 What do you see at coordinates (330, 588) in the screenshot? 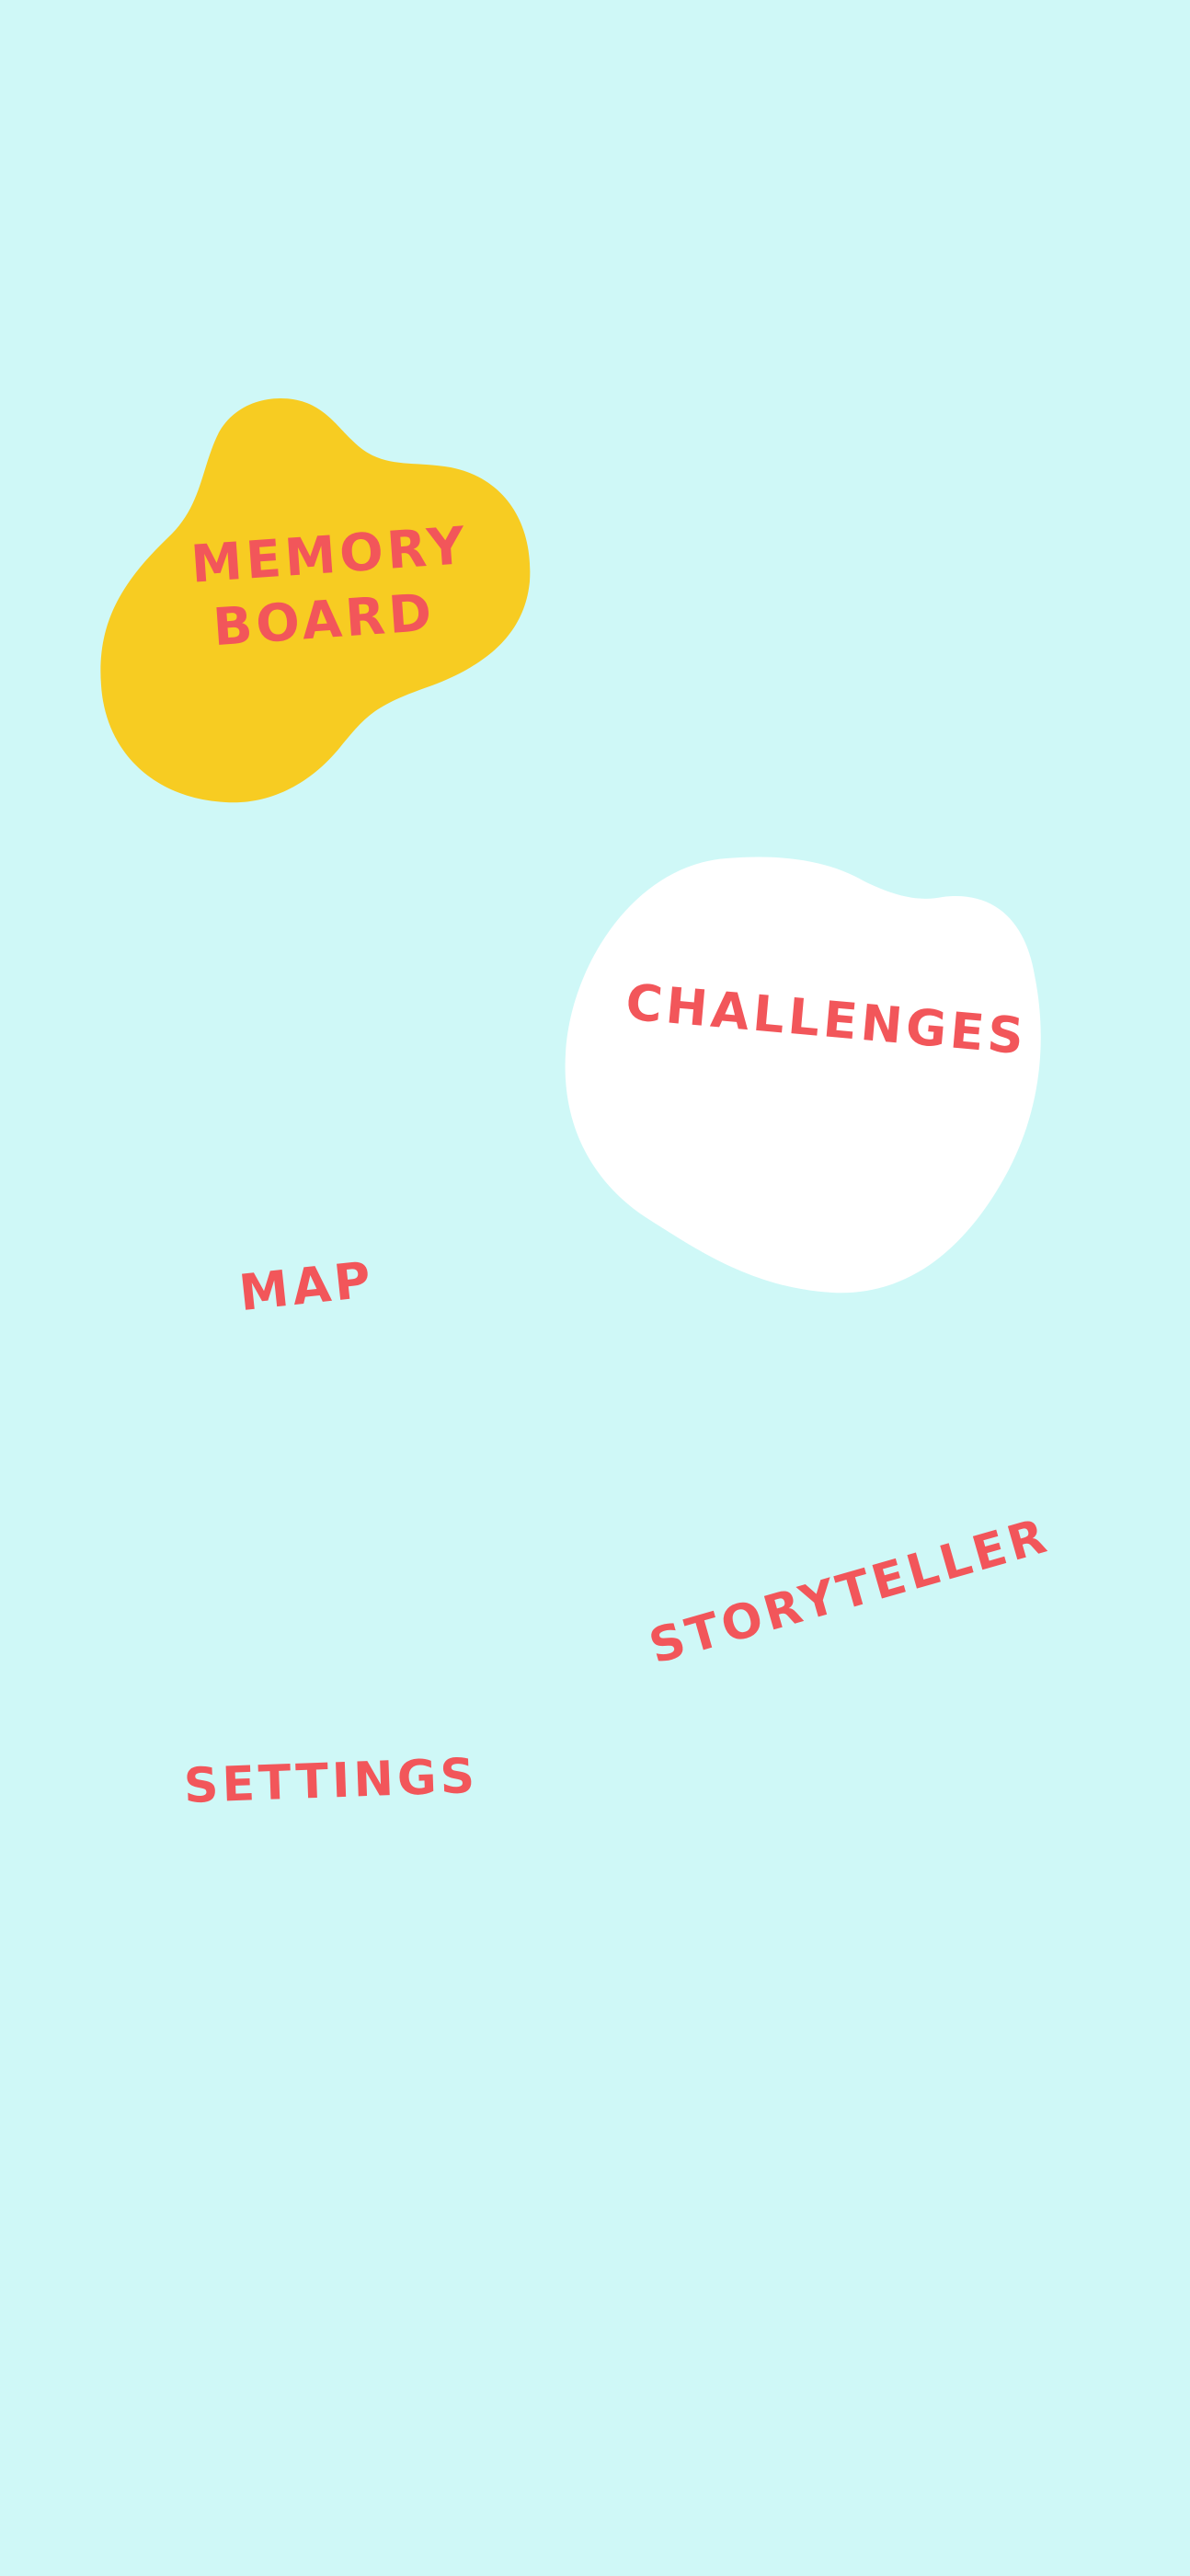
I see `memory-board-button: MEMORY BOARD` at bounding box center [330, 588].